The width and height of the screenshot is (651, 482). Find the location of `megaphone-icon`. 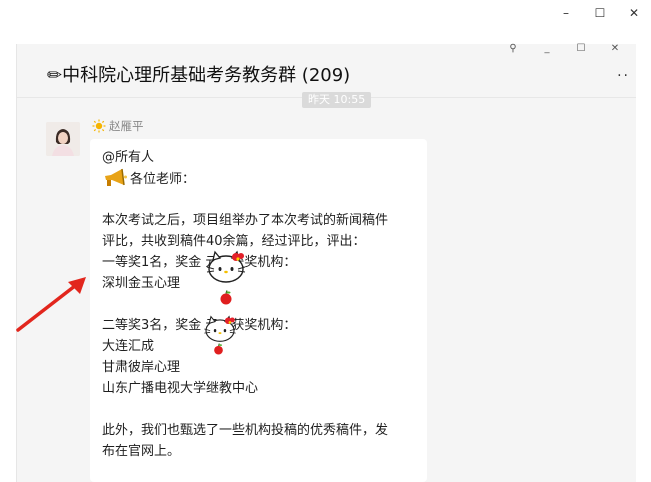

megaphone-icon is located at coordinates (116, 177).